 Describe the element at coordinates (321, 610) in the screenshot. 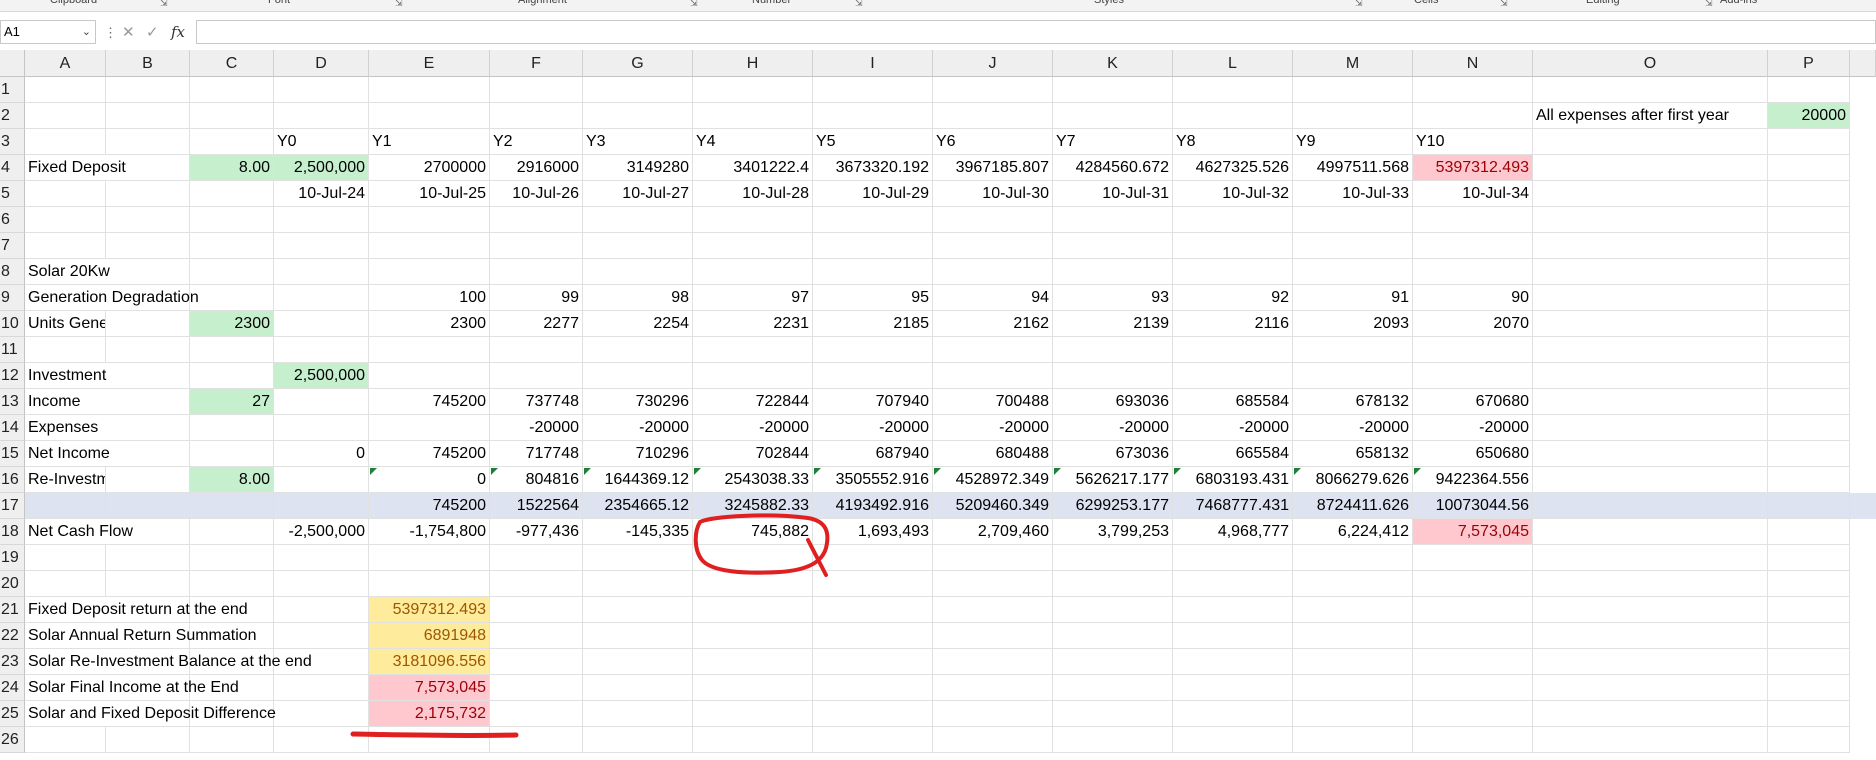

I see `cell-d21` at that location.